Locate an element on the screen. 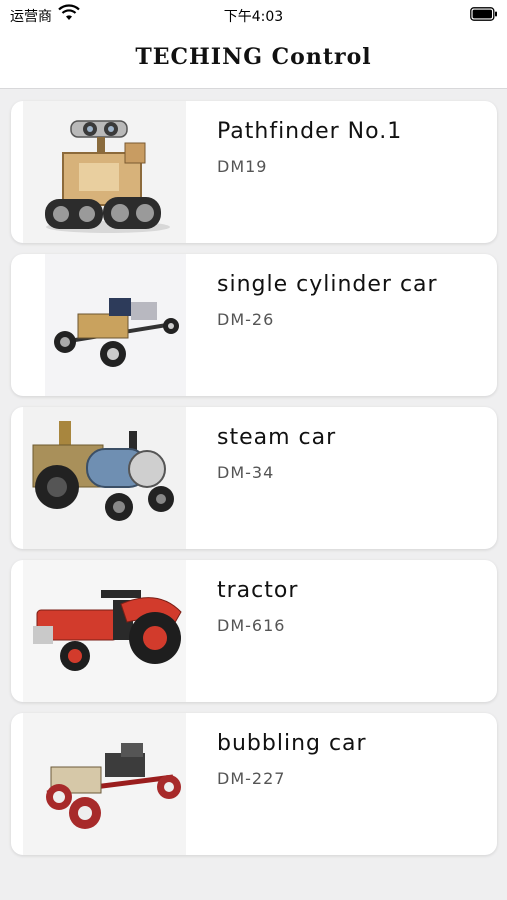  bubbling-car-image is located at coordinates (104, 784).